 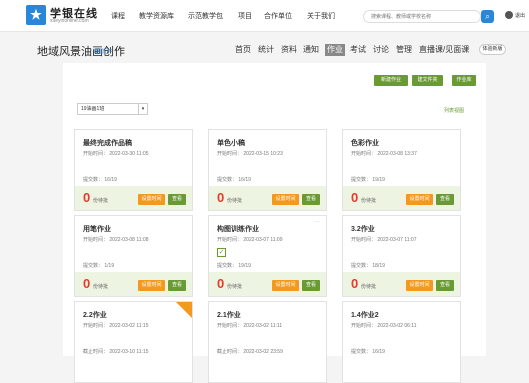 What do you see at coordinates (103, 51) in the screenshot?
I see `course-portal-link: 课程门户` at bounding box center [103, 51].